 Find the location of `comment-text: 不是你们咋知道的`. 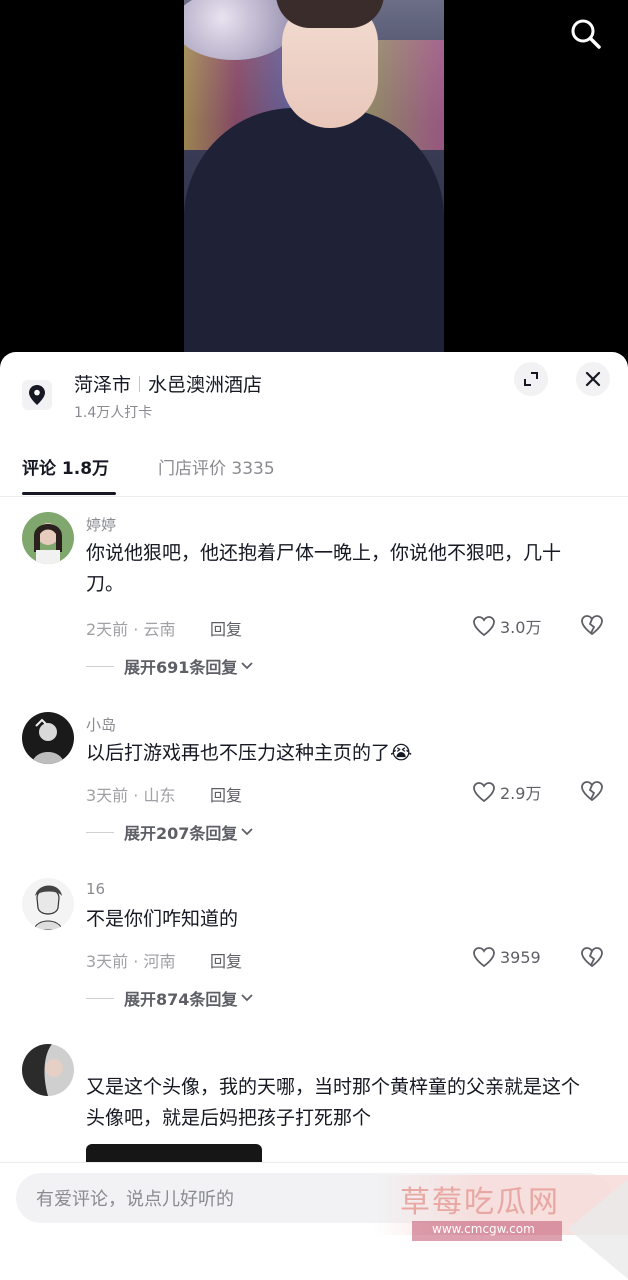

comment-text: 不是你们咋知道的 is located at coordinates (162, 919).